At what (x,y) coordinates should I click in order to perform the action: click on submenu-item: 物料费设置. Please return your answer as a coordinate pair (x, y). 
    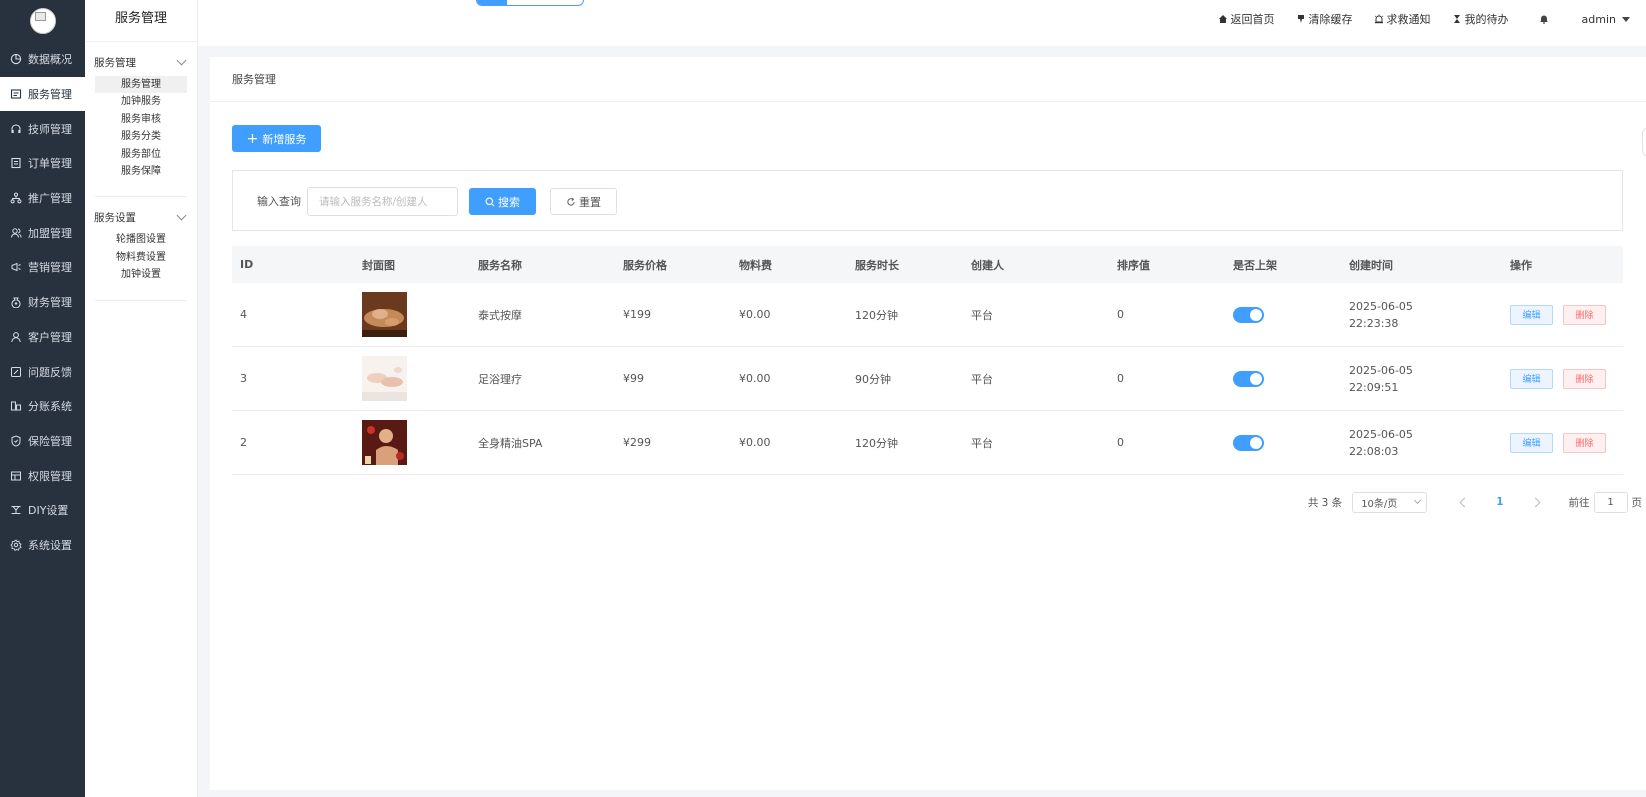
    Looking at the image, I should click on (141, 257).